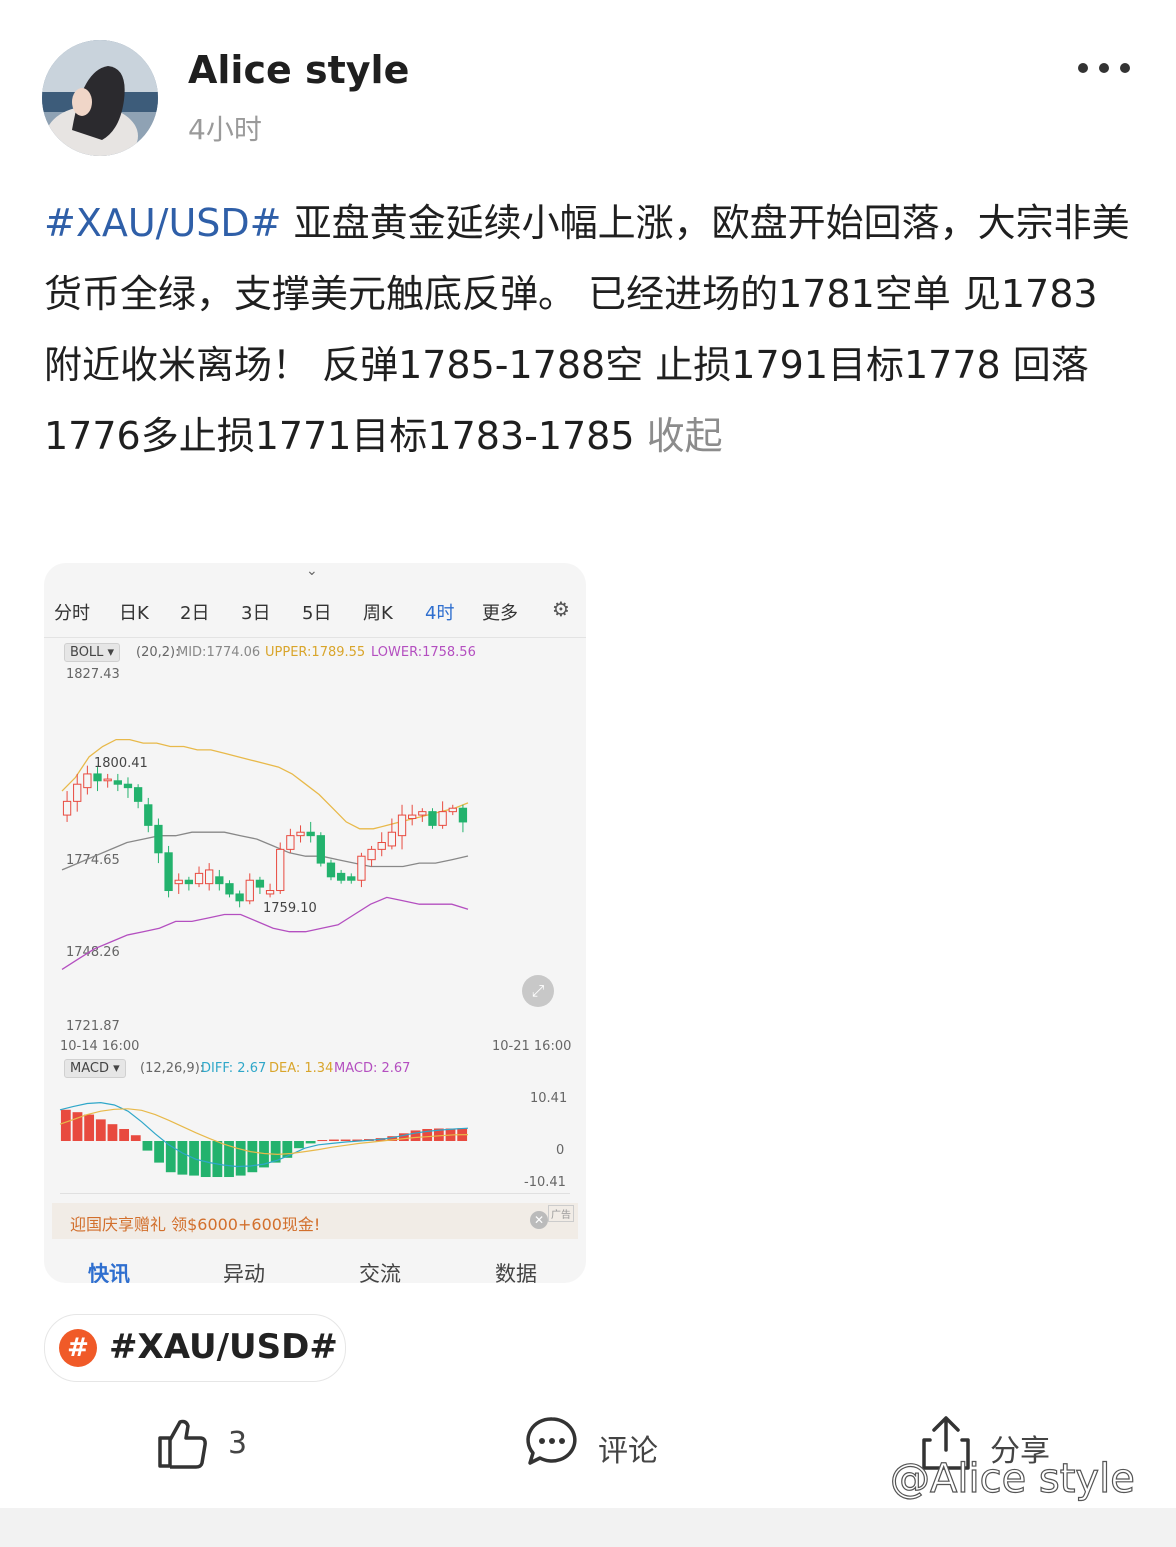 The height and width of the screenshot is (1547, 1176). What do you see at coordinates (685, 436) in the screenshot?
I see `collapse-link: 收起` at bounding box center [685, 436].